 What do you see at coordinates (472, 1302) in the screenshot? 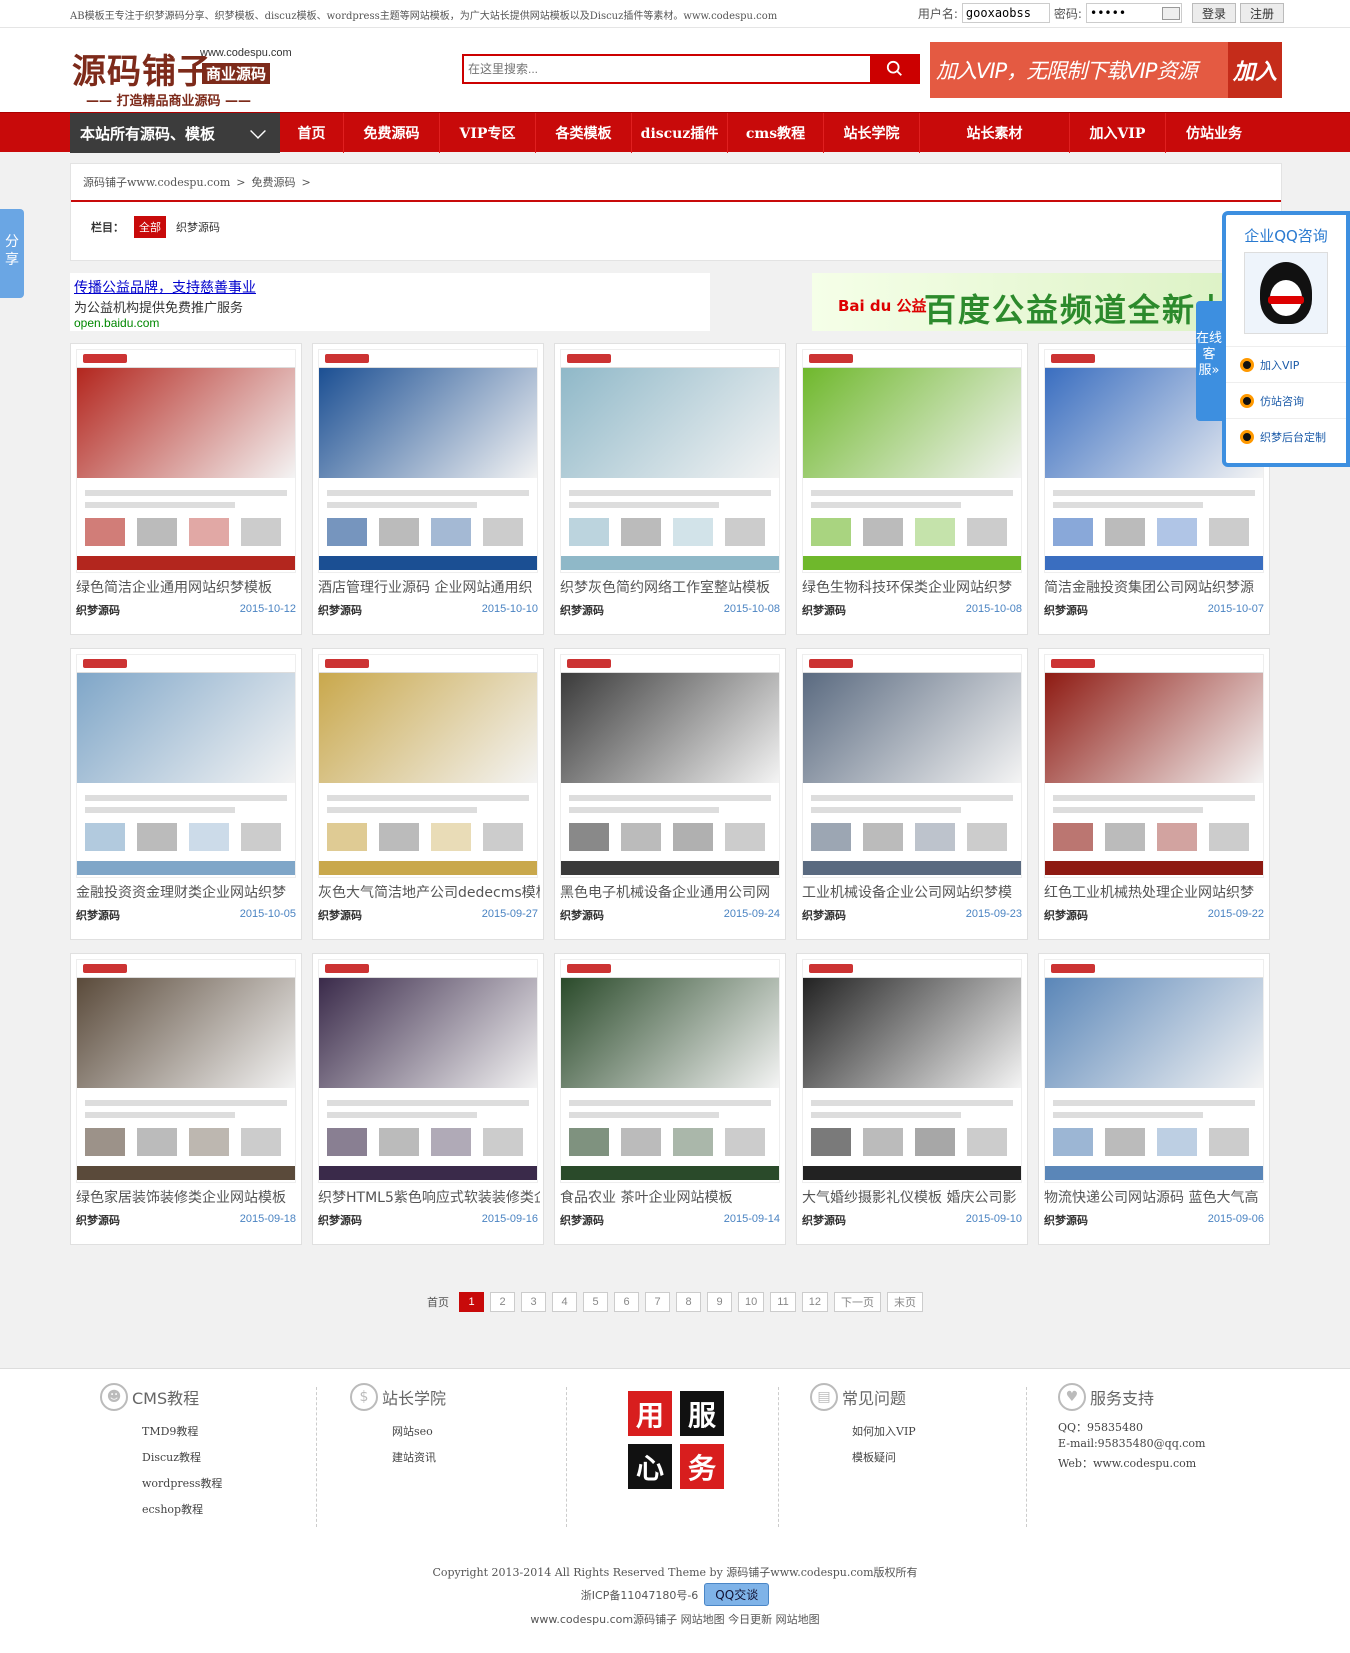
I see `pager-page-current: 1` at bounding box center [472, 1302].